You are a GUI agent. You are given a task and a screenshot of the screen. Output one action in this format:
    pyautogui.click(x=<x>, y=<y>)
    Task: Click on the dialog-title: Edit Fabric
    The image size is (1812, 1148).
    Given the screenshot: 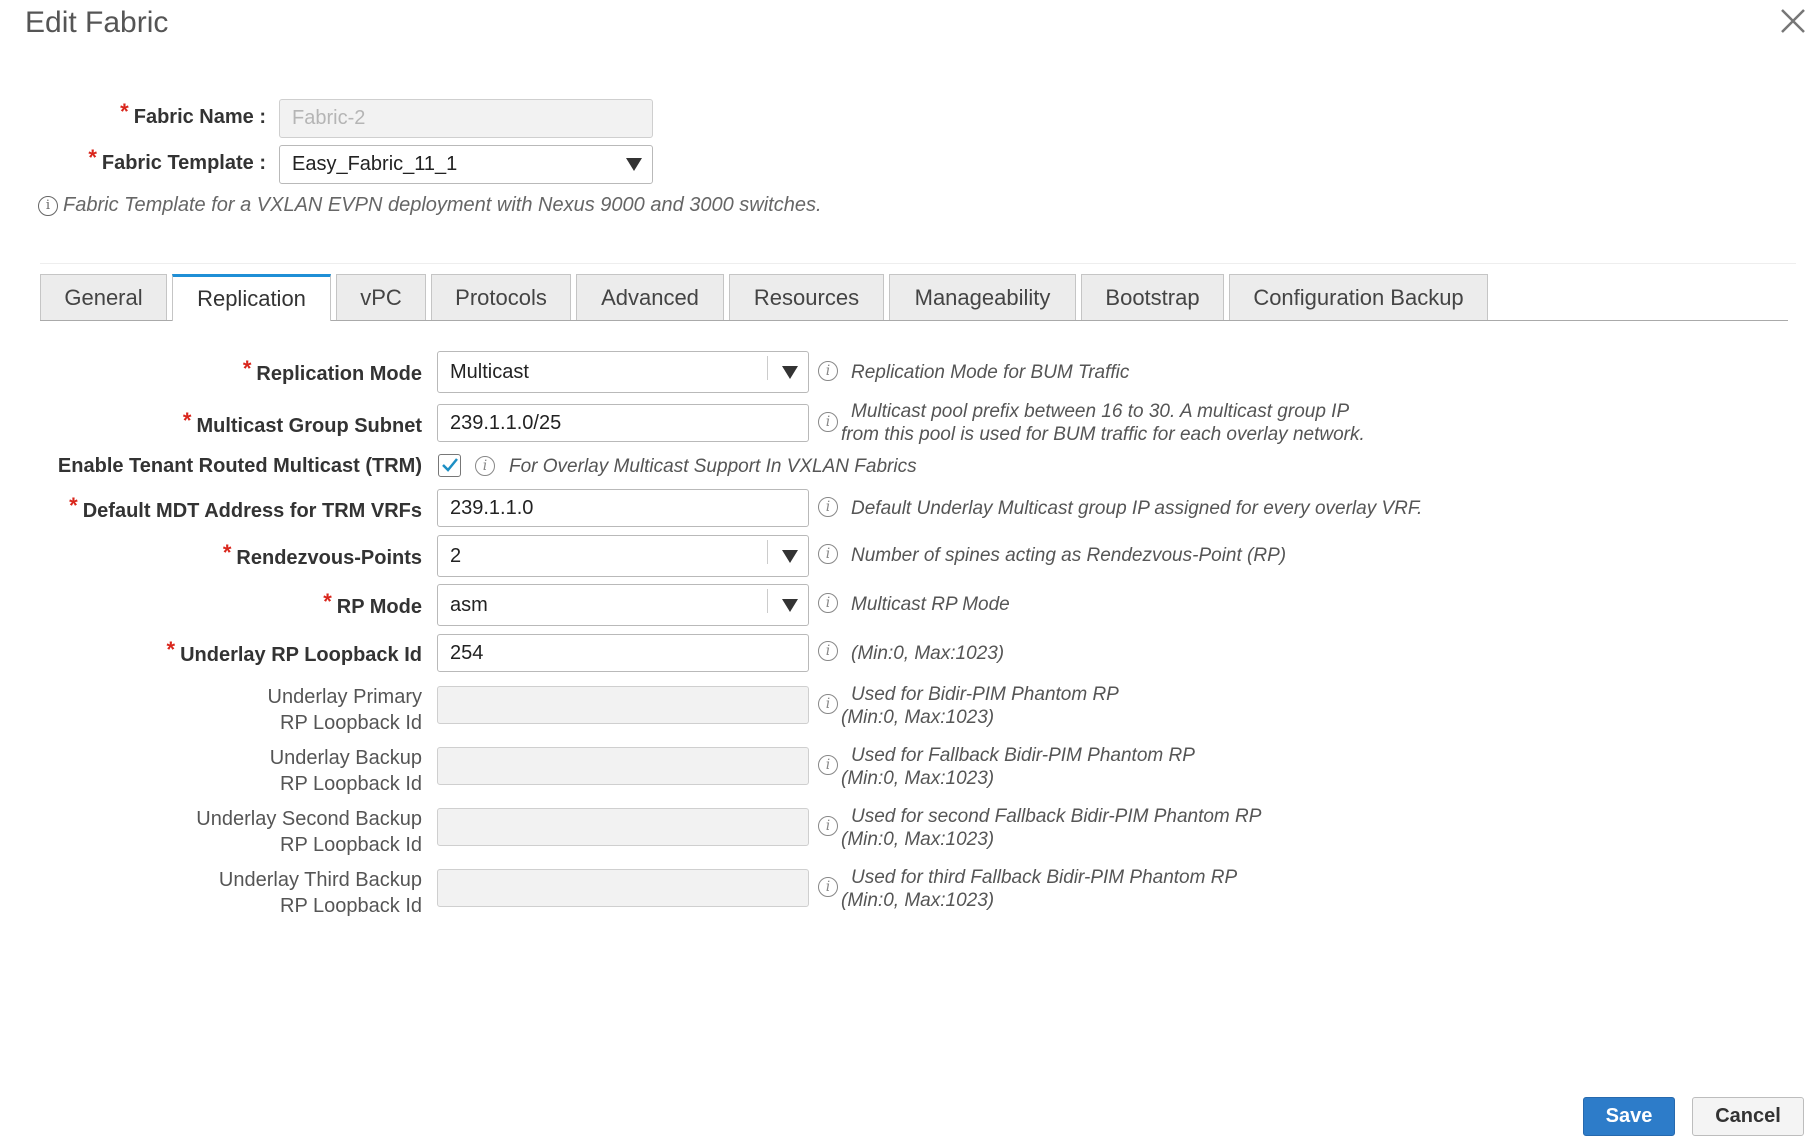 What is the action you would take?
    pyautogui.click(x=97, y=22)
    